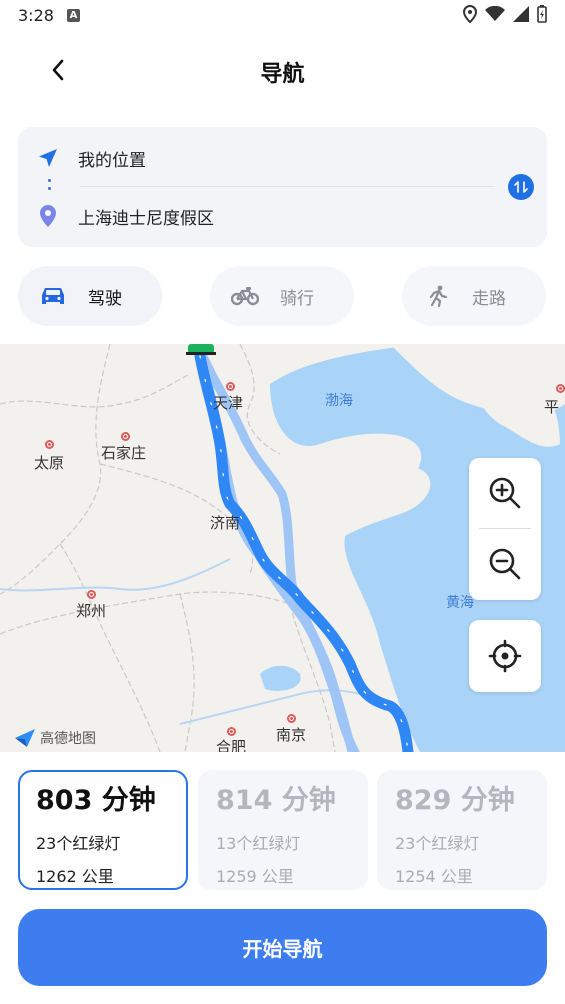 The width and height of the screenshot is (565, 1004). What do you see at coordinates (282, 17) in the screenshot?
I see `status-bar: 3:28 A` at bounding box center [282, 17].